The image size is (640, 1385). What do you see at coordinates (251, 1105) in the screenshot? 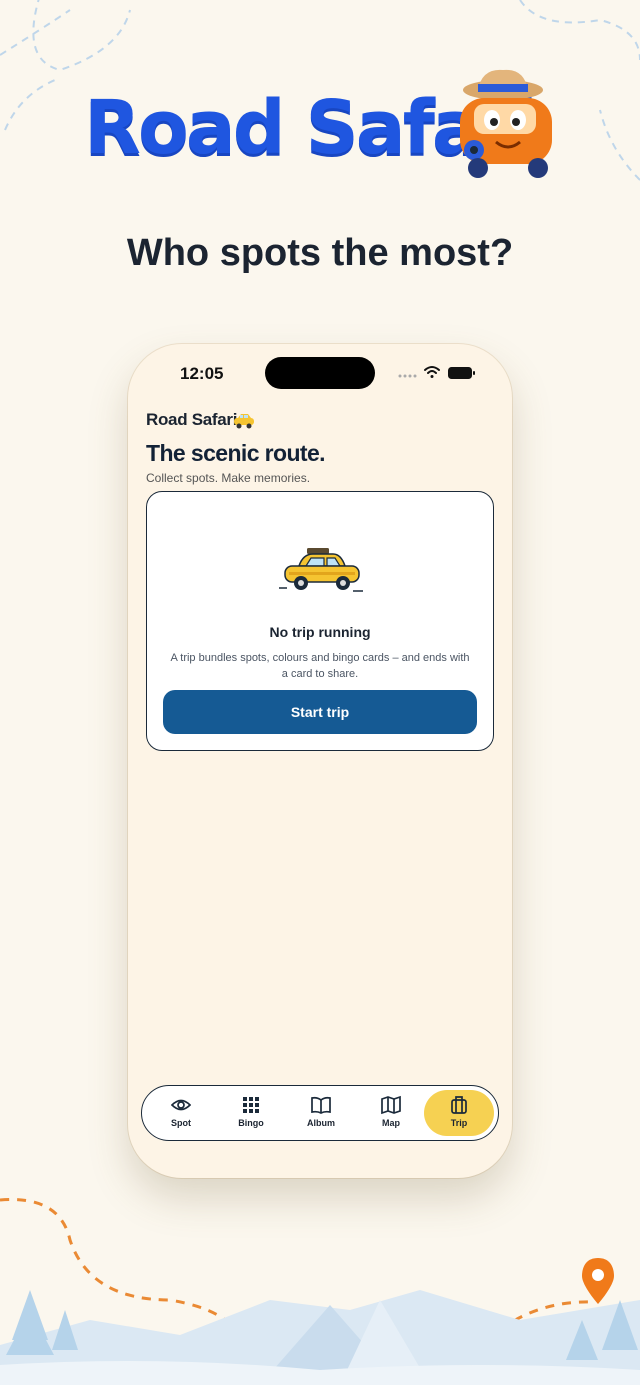
I see `grid-icon` at bounding box center [251, 1105].